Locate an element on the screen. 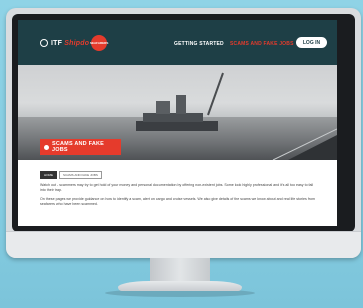 The width and height of the screenshot is (363, 308). nav-link-getting-started: GETTING STARTED is located at coordinates (199, 44).